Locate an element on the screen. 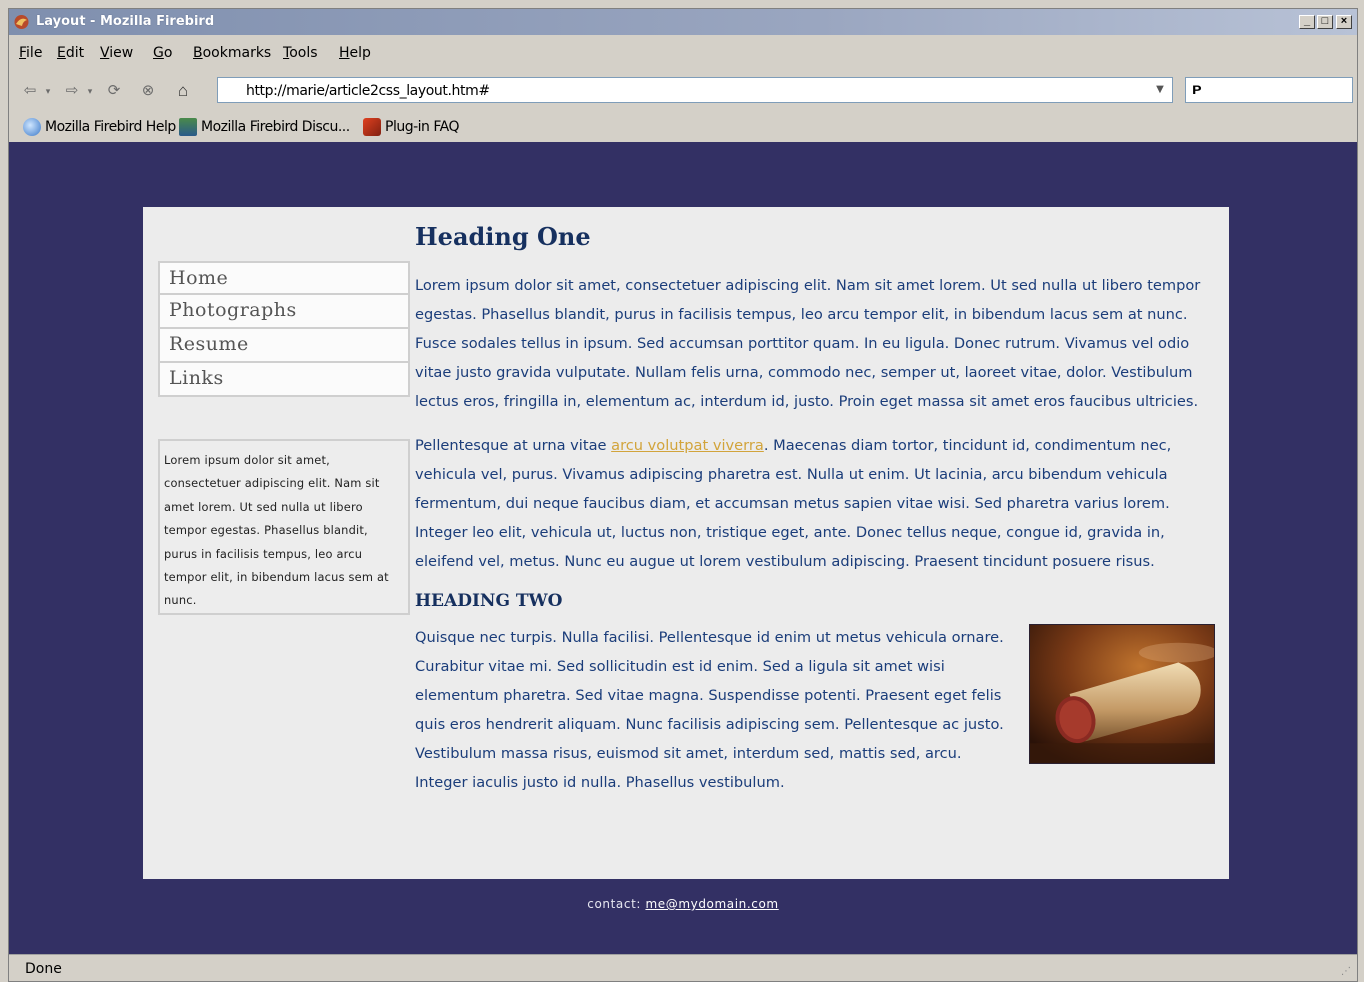  inline-link: arcu volutpat viverra is located at coordinates (687, 445).